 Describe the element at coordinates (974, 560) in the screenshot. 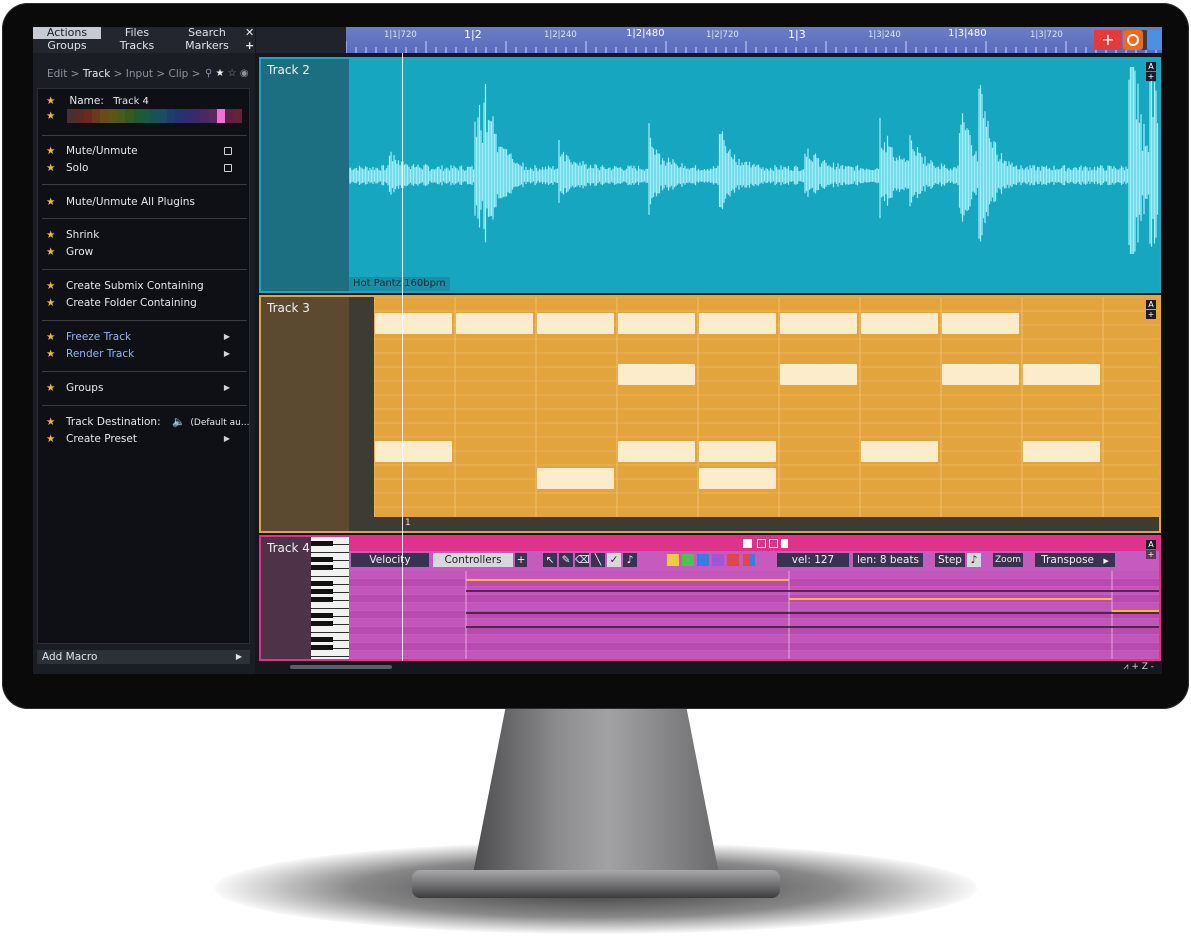

I see `step-audio-icon: ♪` at that location.